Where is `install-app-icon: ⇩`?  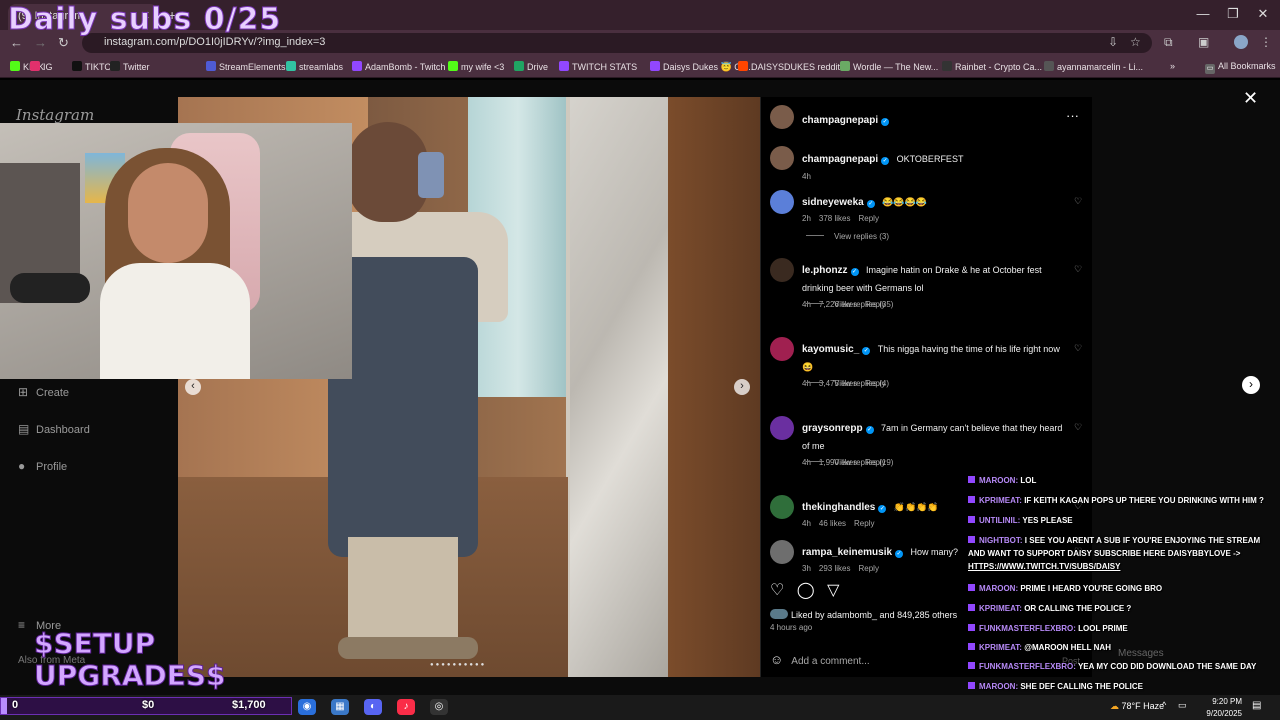
install-app-icon: ⇩ is located at coordinates (1113, 42).